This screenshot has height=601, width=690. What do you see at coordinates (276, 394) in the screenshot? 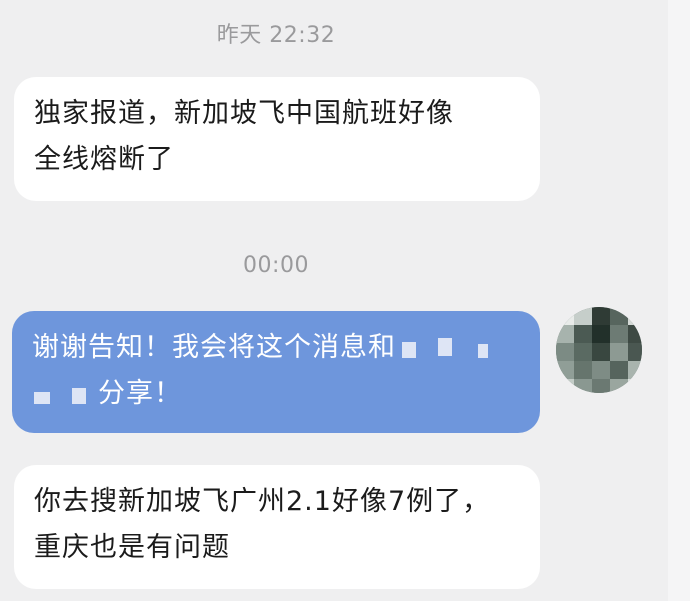
I see `message-line: 分享！` at bounding box center [276, 394].